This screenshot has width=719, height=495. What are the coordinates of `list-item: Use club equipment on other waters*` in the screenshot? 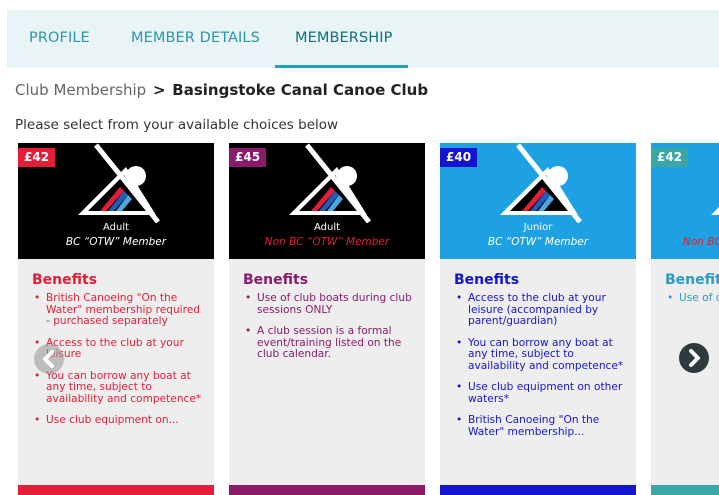 It's located at (541, 393).